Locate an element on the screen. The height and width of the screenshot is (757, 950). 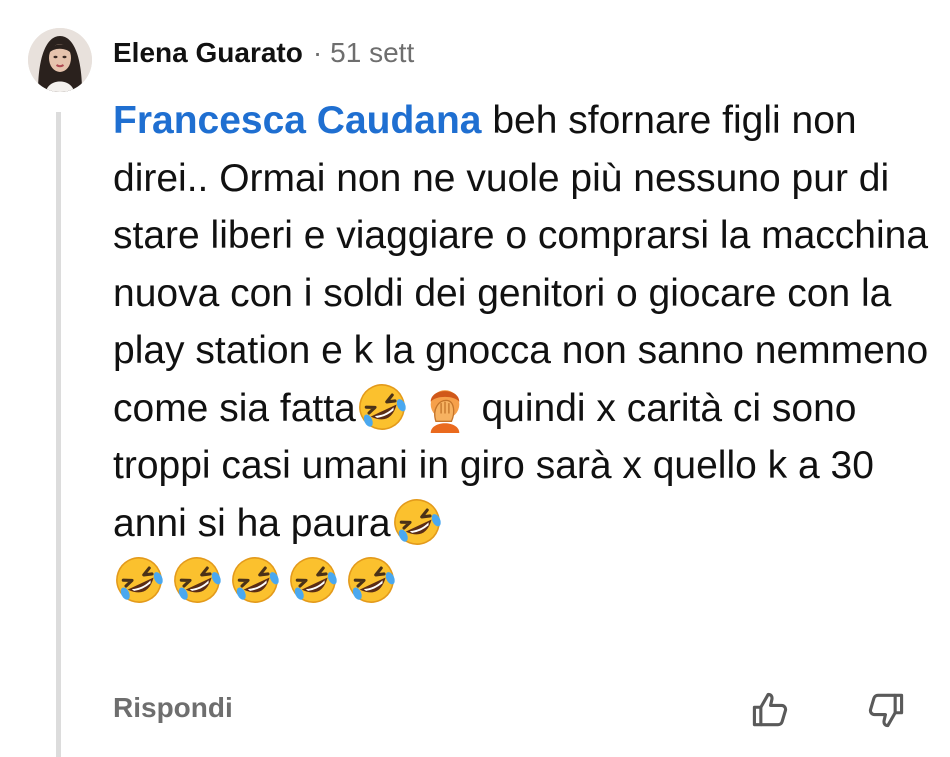
avatar is located at coordinates (60, 60).